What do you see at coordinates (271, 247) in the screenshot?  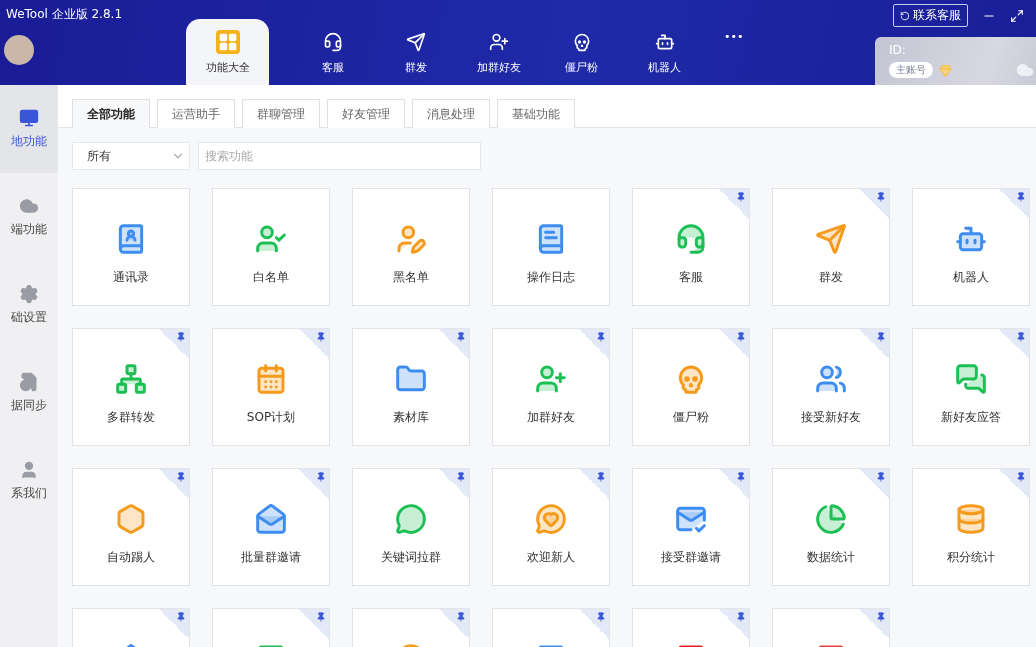 I see `feature-card: 白名单` at bounding box center [271, 247].